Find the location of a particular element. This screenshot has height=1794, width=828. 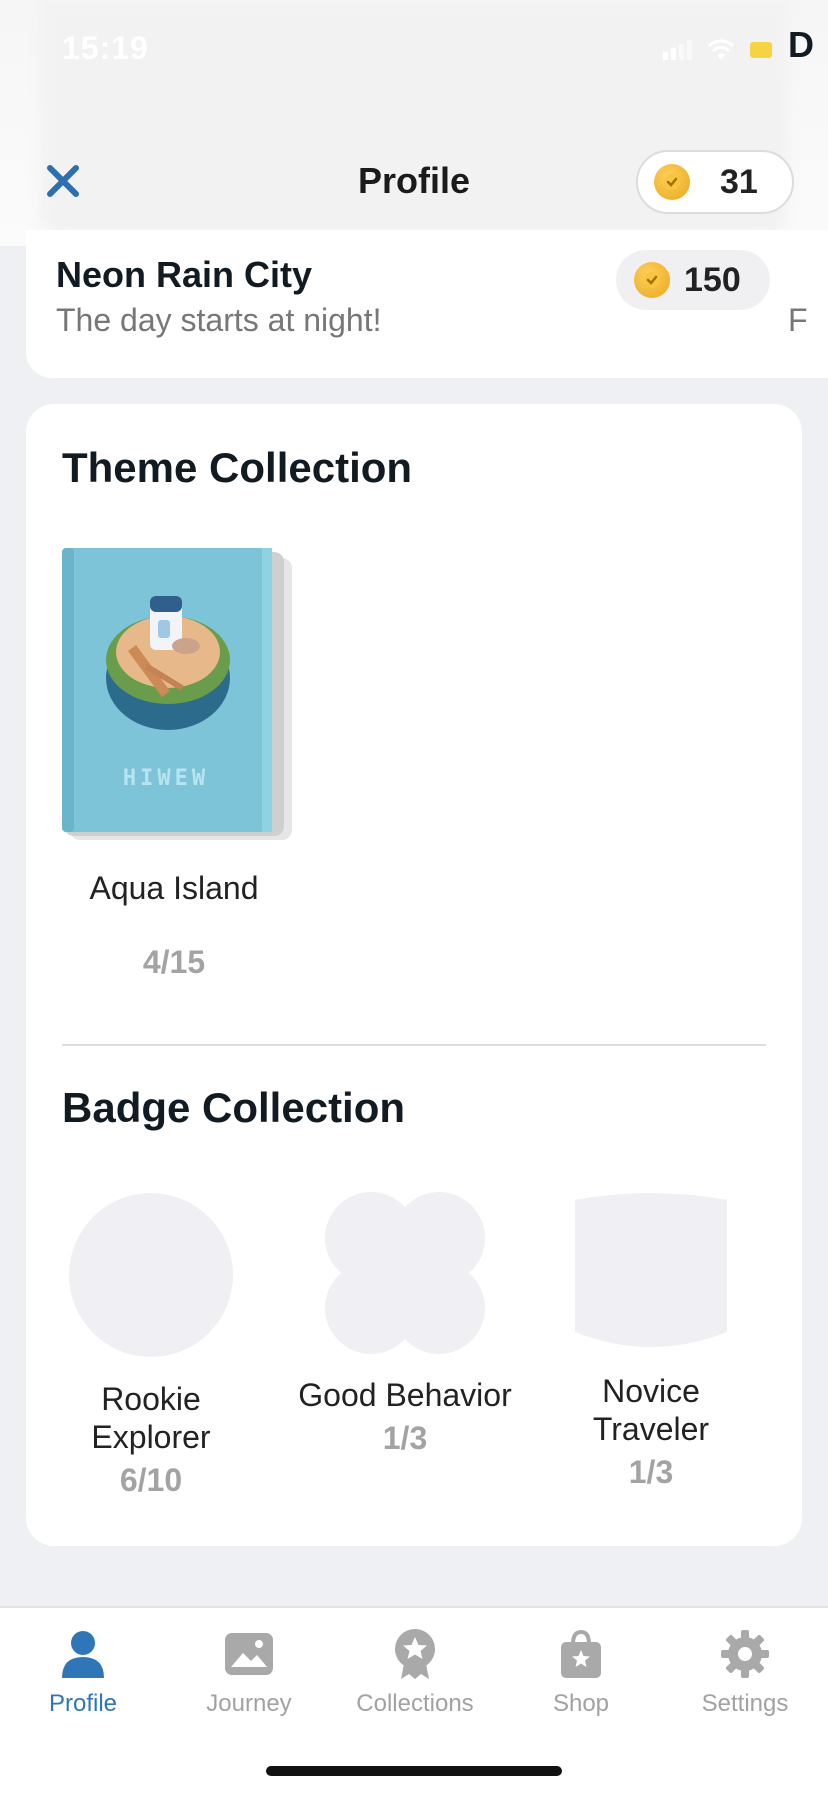

tab-collections: Collections is located at coordinates (415, 1676).